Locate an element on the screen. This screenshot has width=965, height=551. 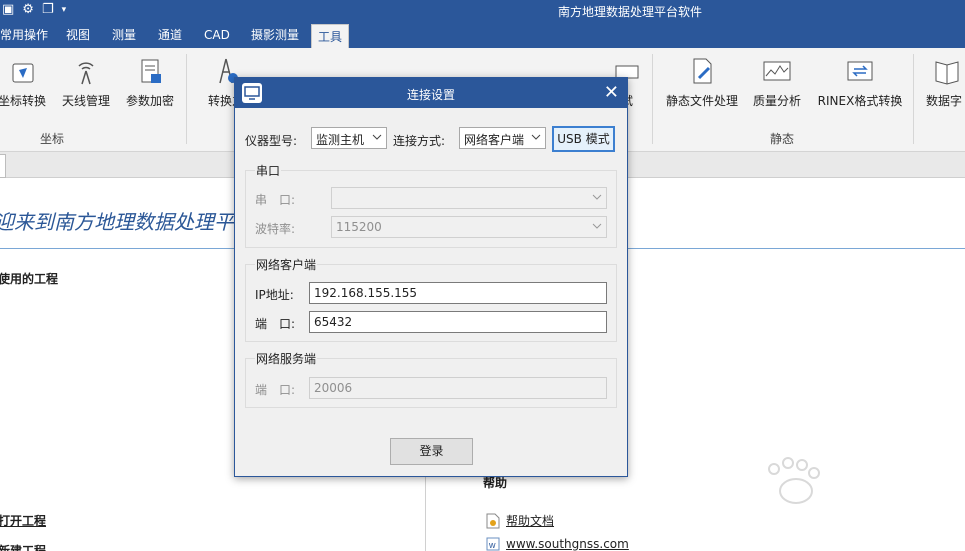
connect-mode-value: 网络客户端 is located at coordinates (494, 140).